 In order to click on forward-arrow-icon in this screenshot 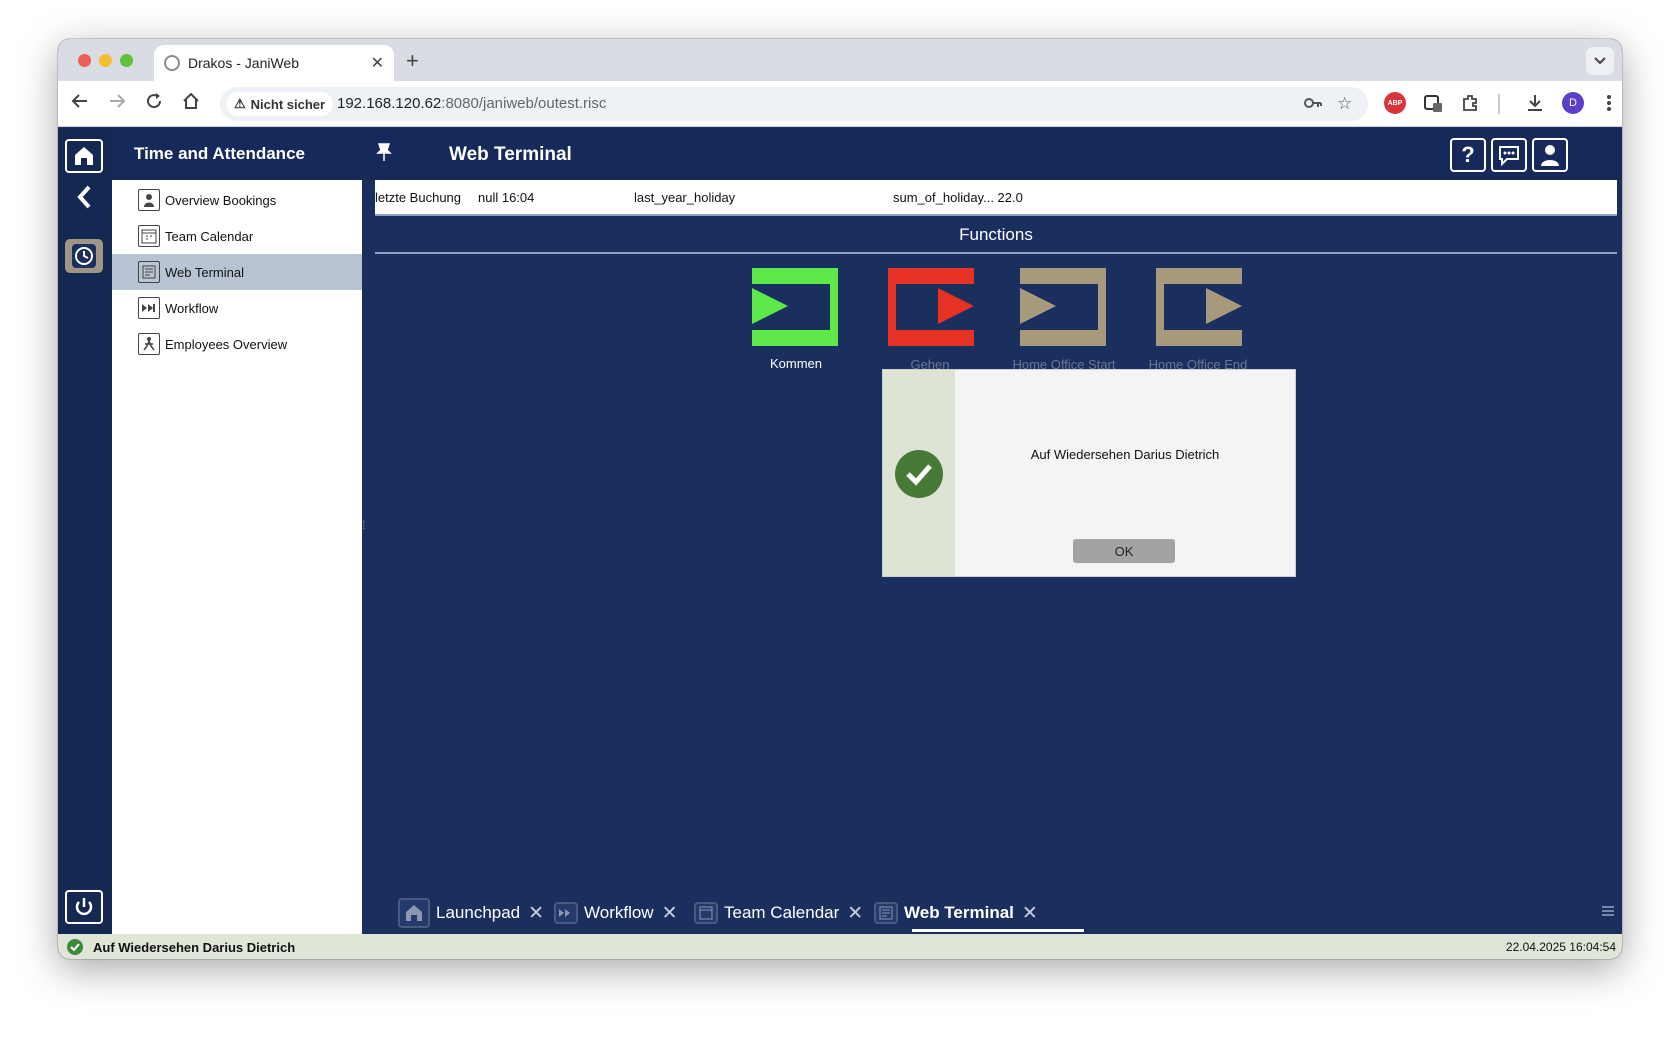, I will do `click(117, 104)`.